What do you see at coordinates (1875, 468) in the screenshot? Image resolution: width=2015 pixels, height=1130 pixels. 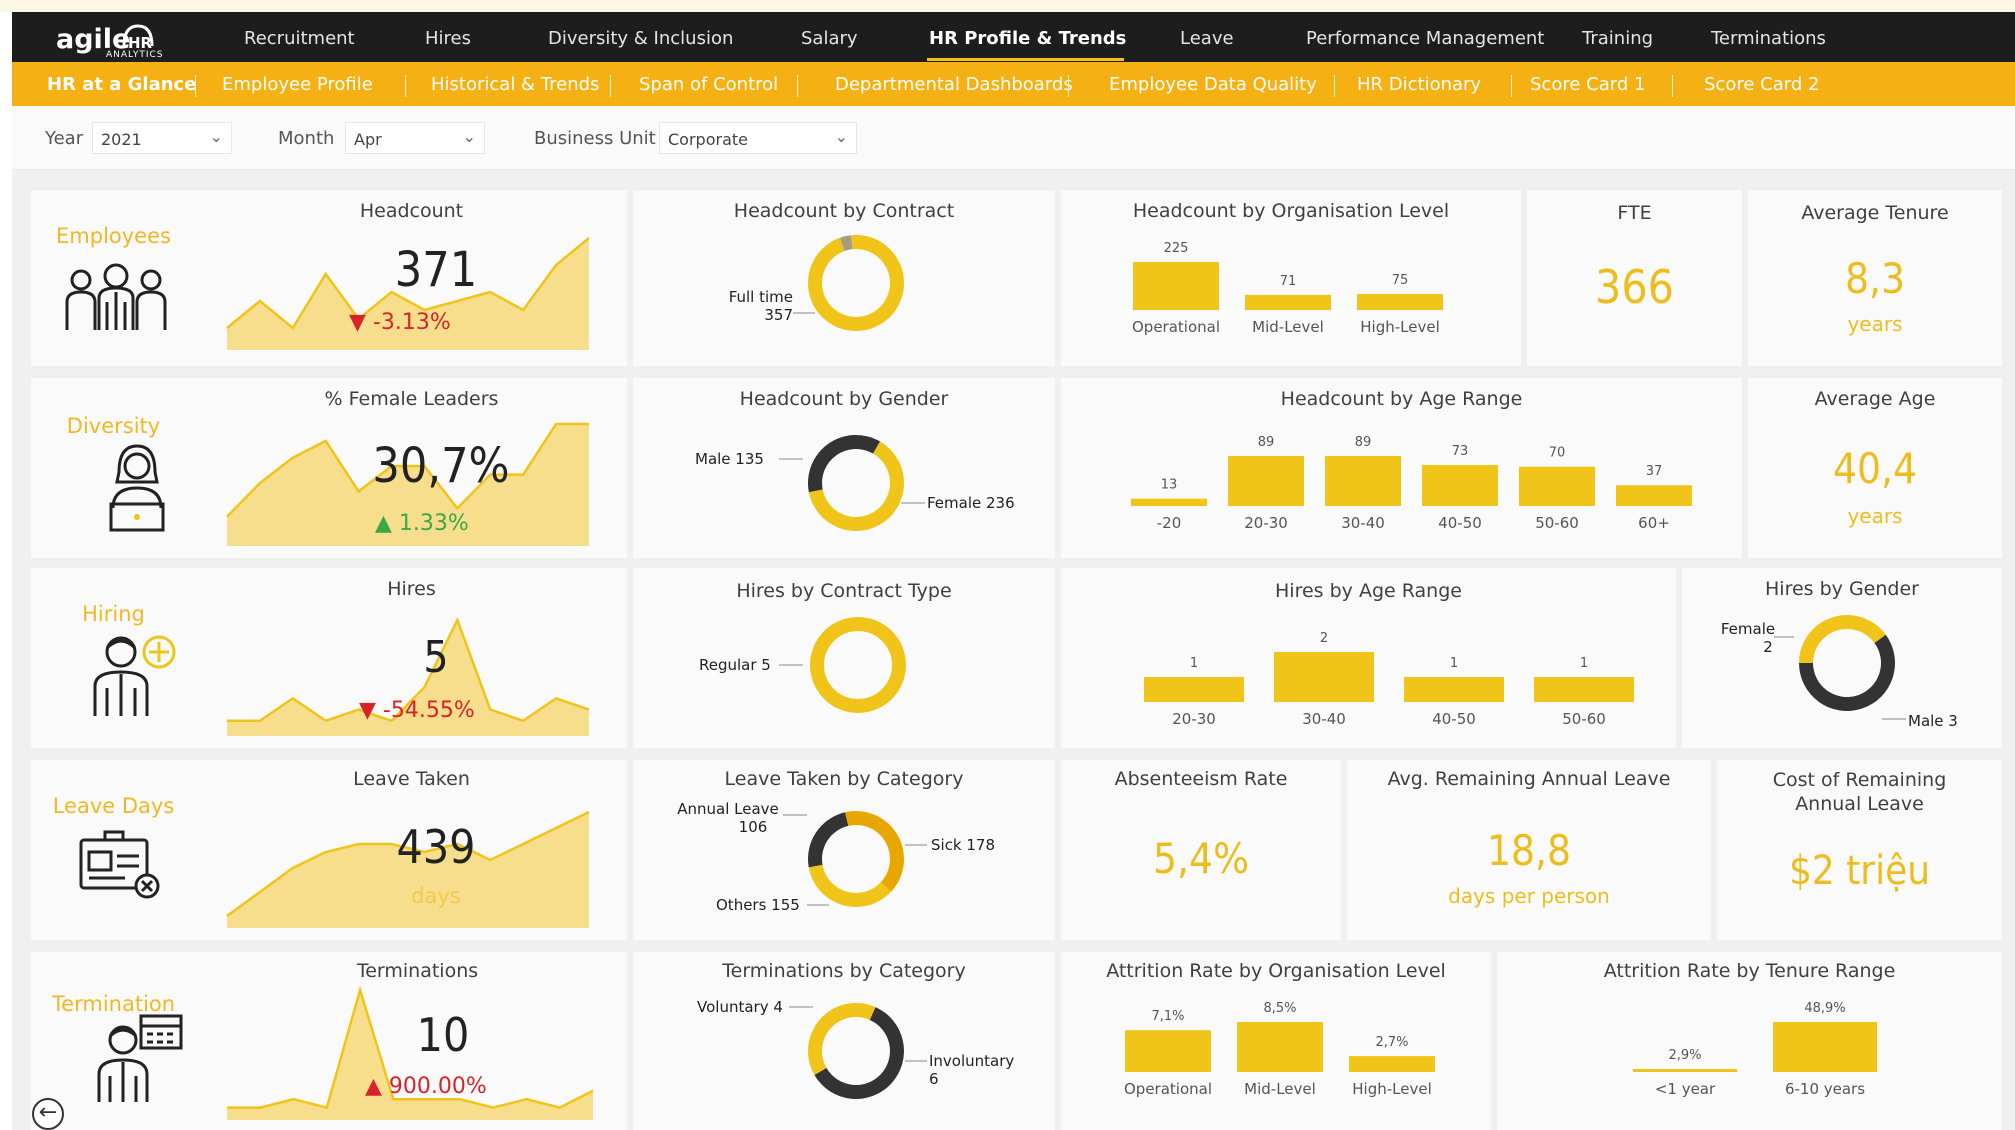 I see `average-age-card: Average Age 40,4 years` at bounding box center [1875, 468].